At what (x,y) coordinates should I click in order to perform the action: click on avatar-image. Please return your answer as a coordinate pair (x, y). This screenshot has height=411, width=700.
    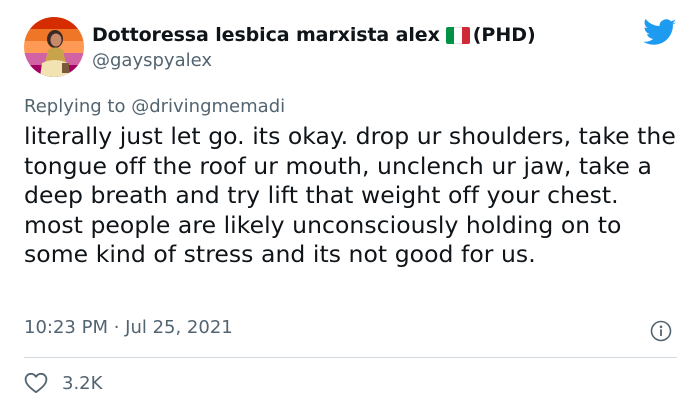
    Looking at the image, I should click on (54, 47).